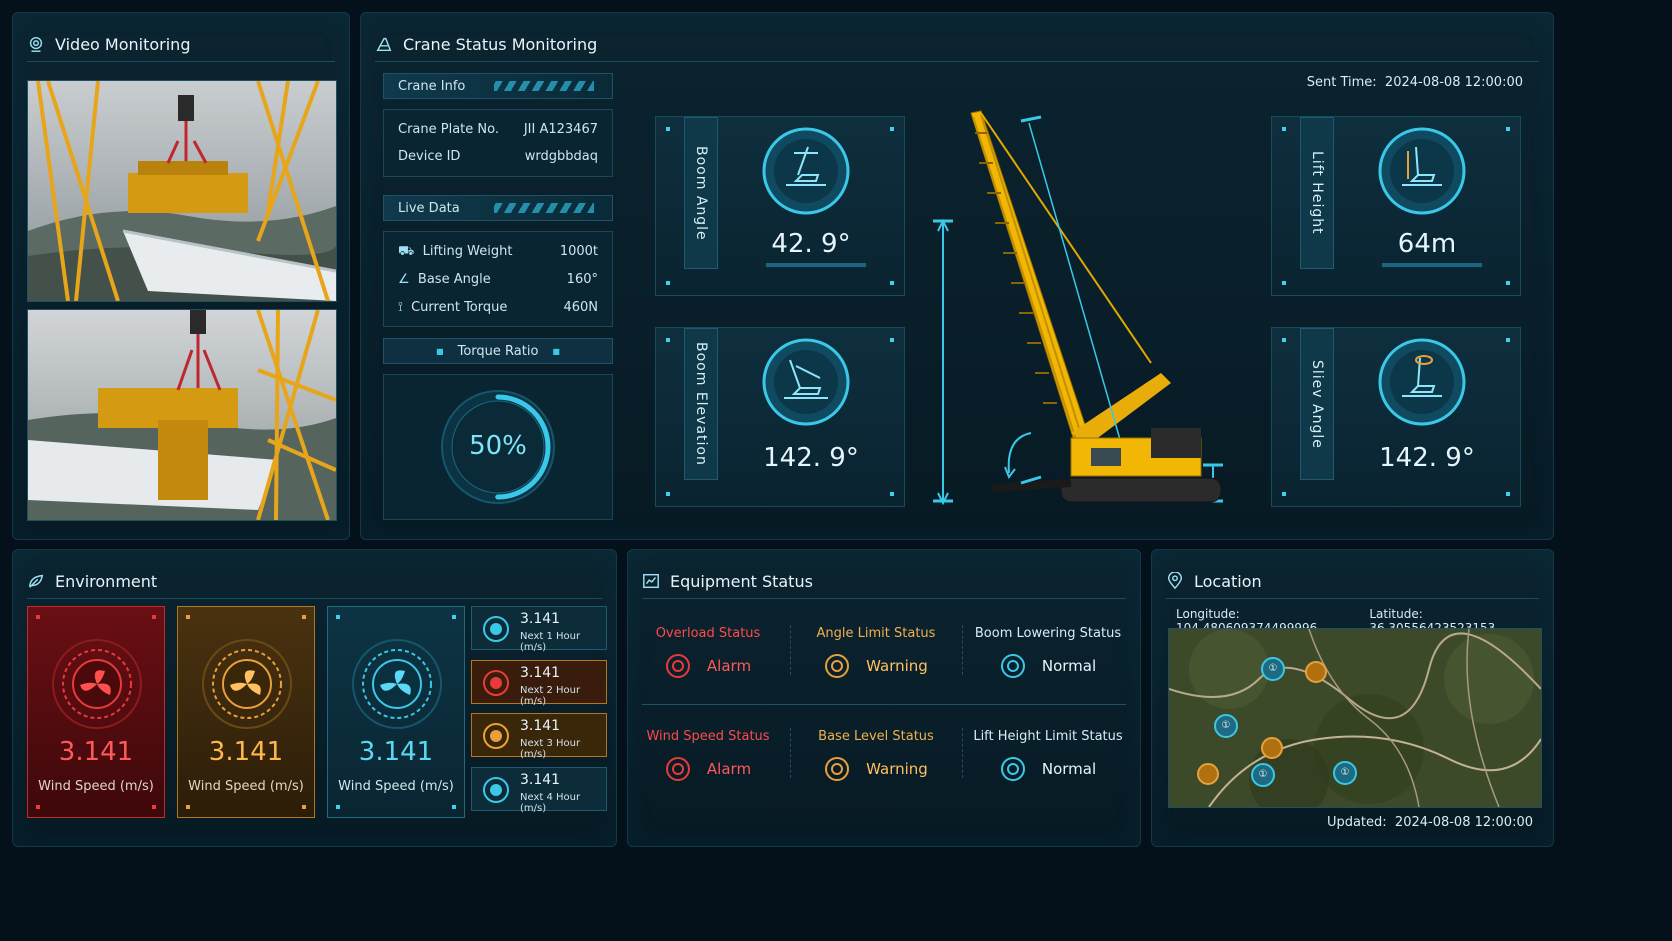 This screenshot has width=1672, height=941. Describe the element at coordinates (806, 382) in the screenshot. I see `boom-elevation-icon` at that location.